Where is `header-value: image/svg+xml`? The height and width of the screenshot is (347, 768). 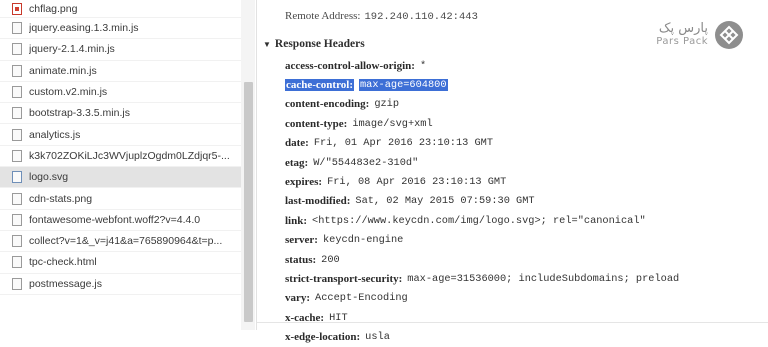
header-value: image/svg+xml is located at coordinates (392, 123).